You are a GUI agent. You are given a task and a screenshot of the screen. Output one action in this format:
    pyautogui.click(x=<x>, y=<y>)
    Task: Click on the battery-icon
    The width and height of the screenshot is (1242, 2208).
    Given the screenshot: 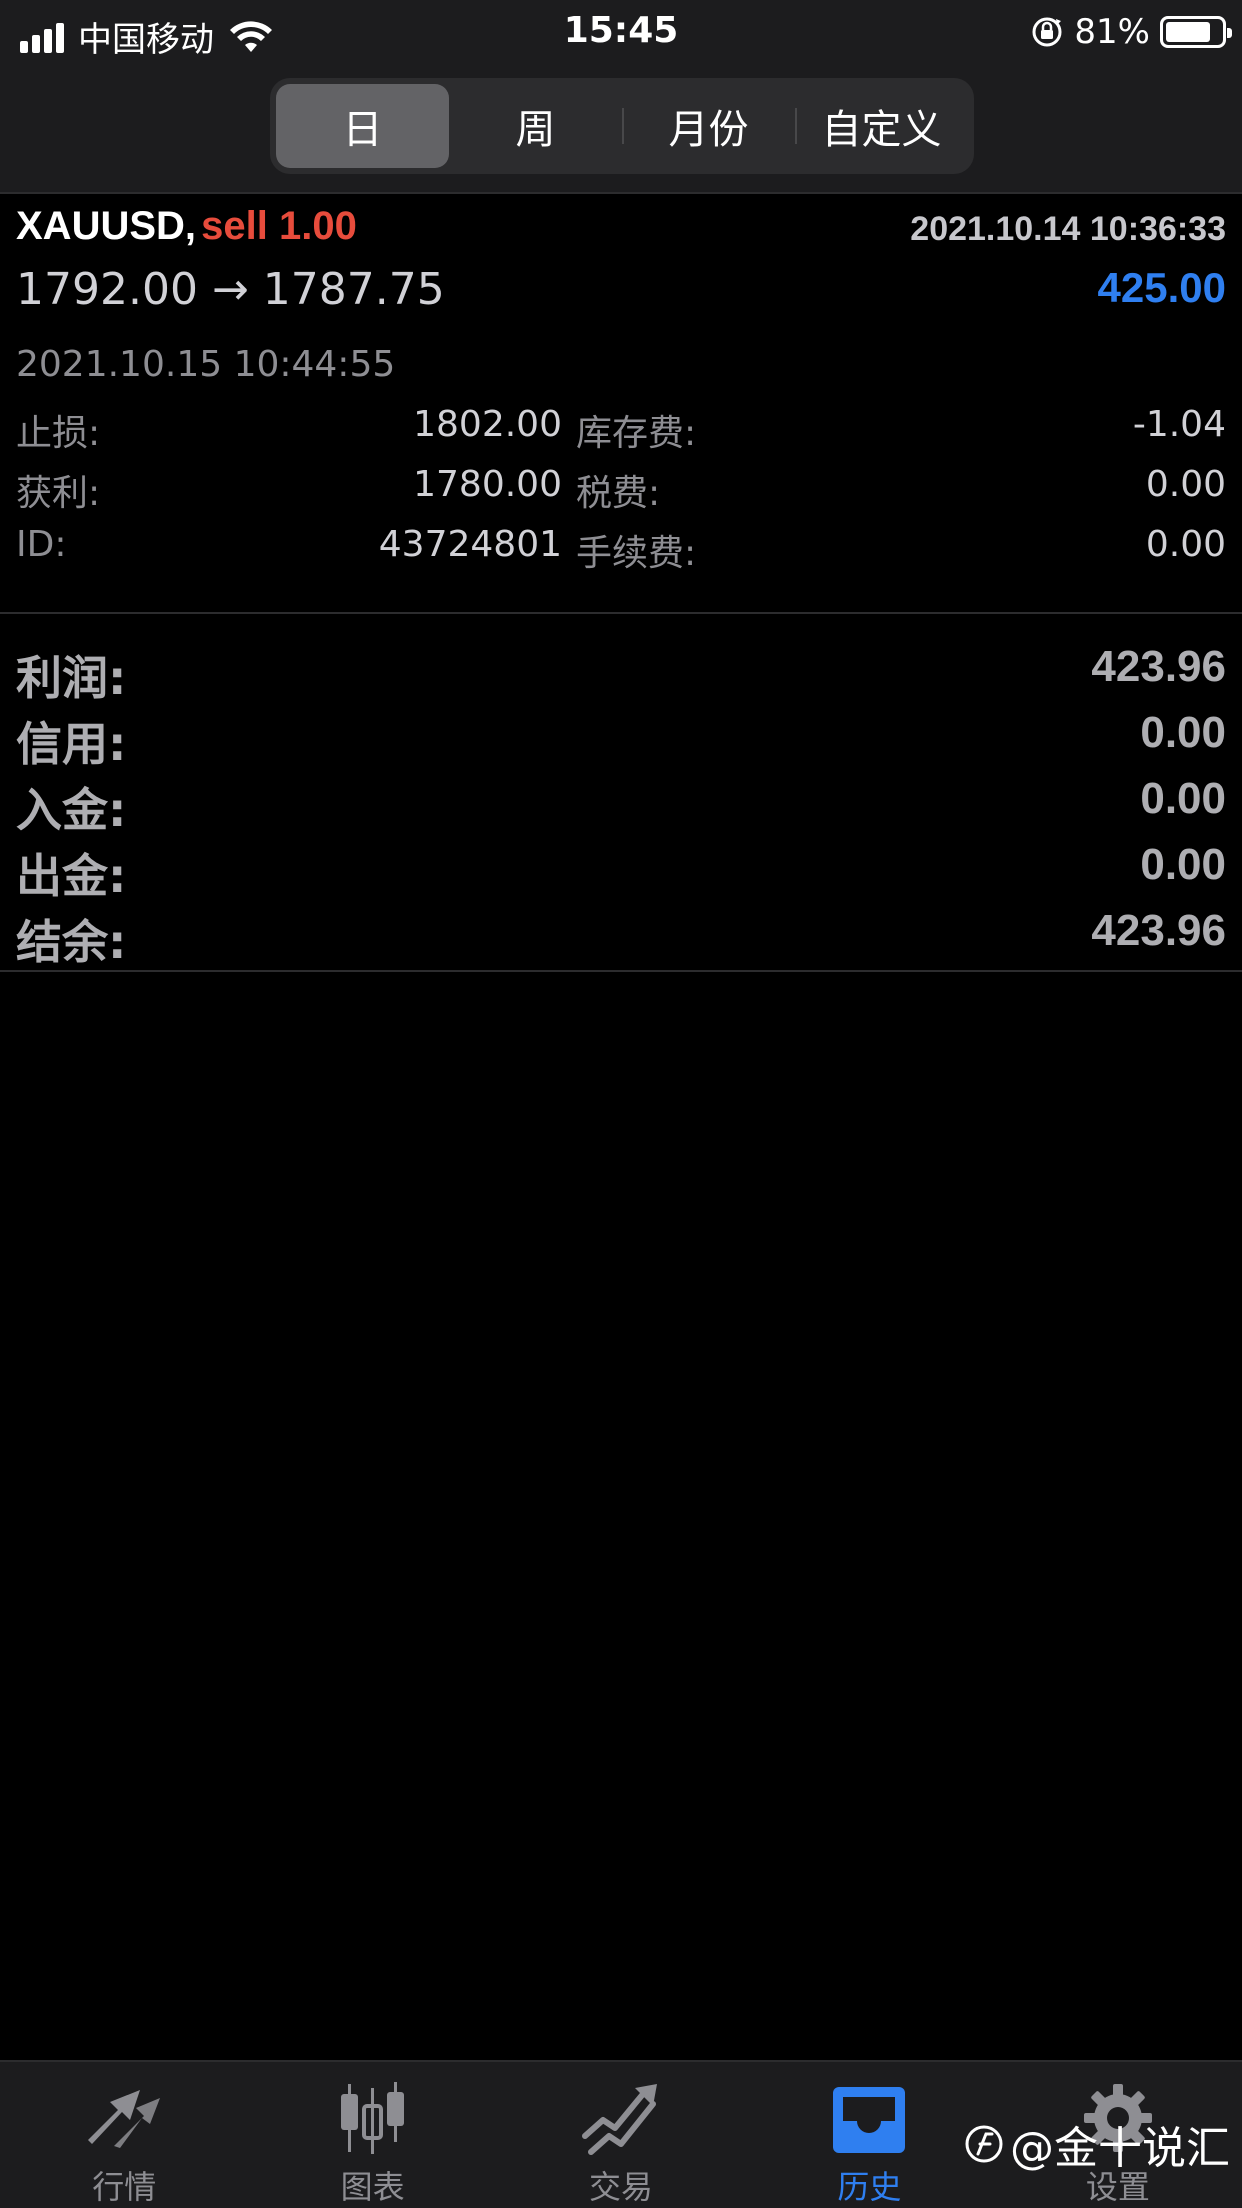 What is the action you would take?
    pyautogui.click(x=1196, y=32)
    